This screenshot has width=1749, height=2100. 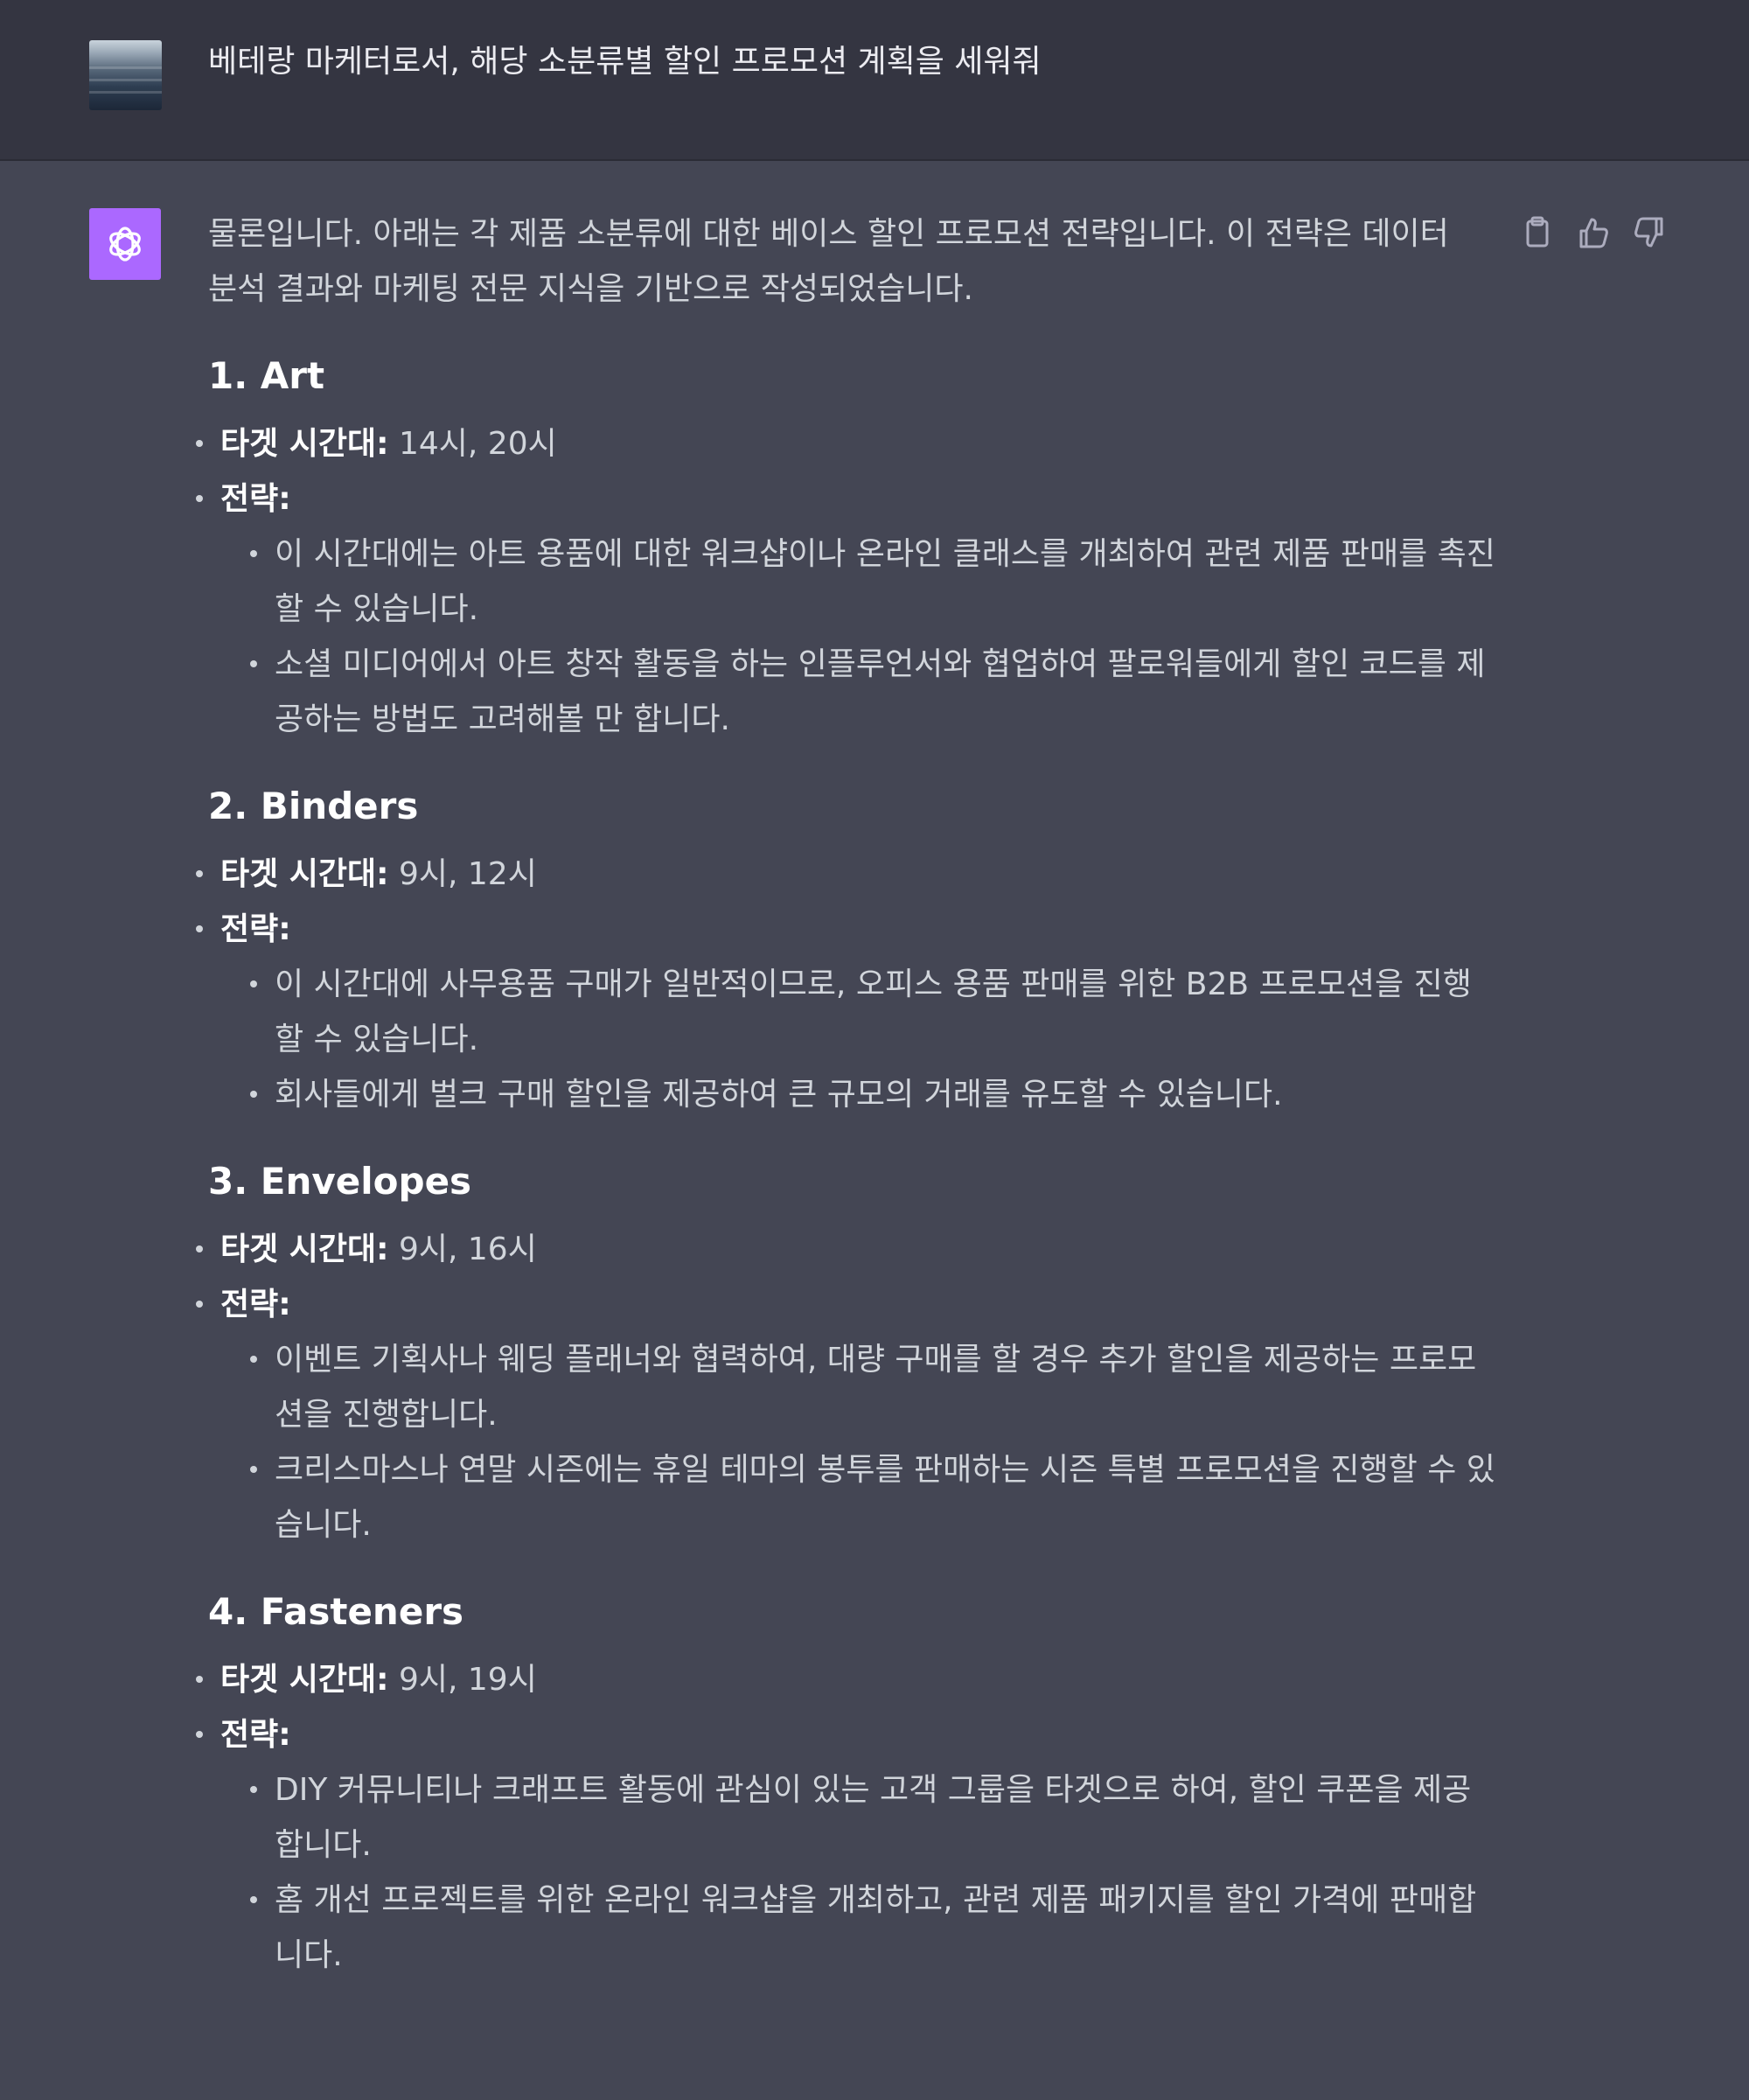 I want to click on thumbs-down-icon, so click(x=1648, y=232).